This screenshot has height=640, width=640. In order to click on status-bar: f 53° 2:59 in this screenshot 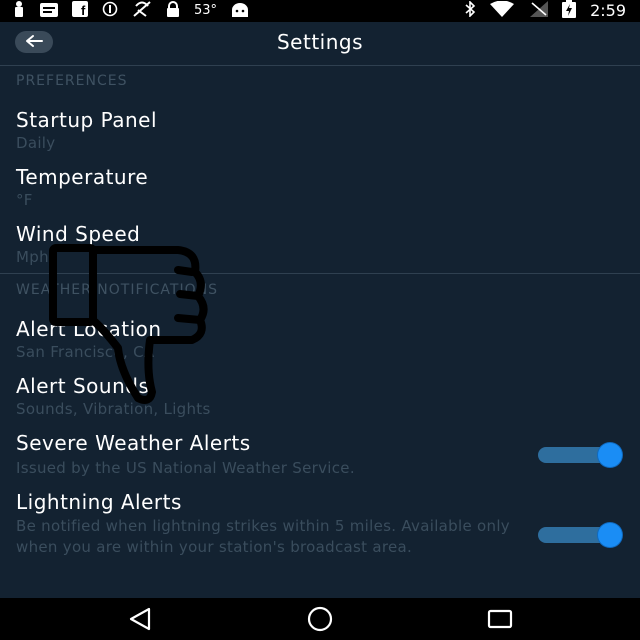, I will do `click(320, 11)`.